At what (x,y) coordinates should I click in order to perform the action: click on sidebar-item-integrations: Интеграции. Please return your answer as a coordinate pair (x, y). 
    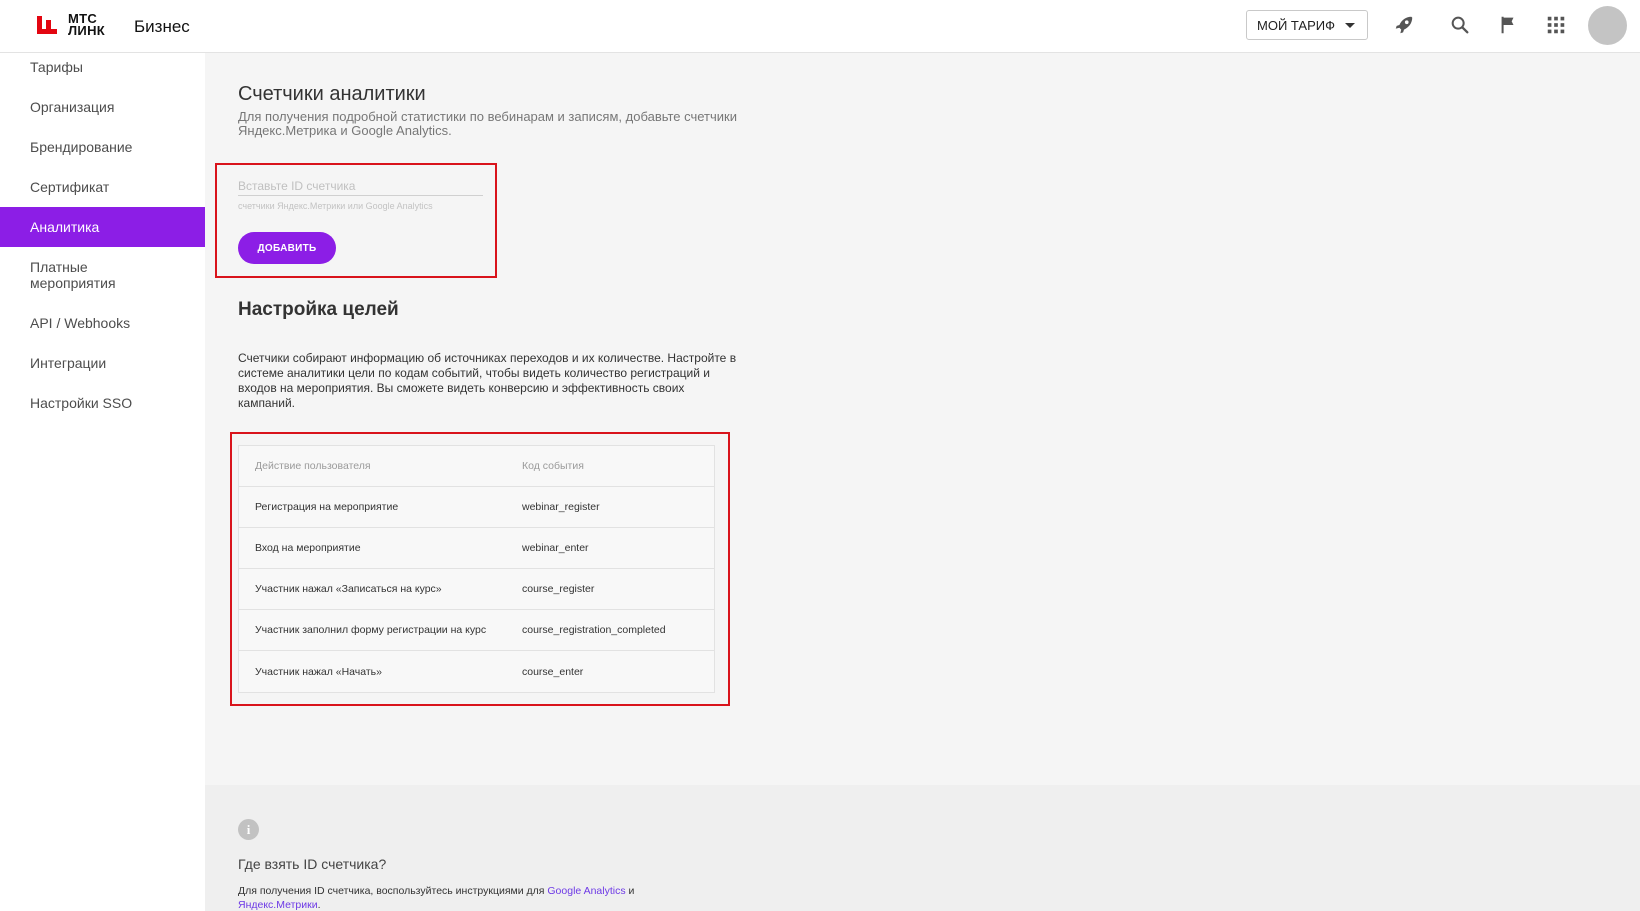
    Looking at the image, I should click on (102, 363).